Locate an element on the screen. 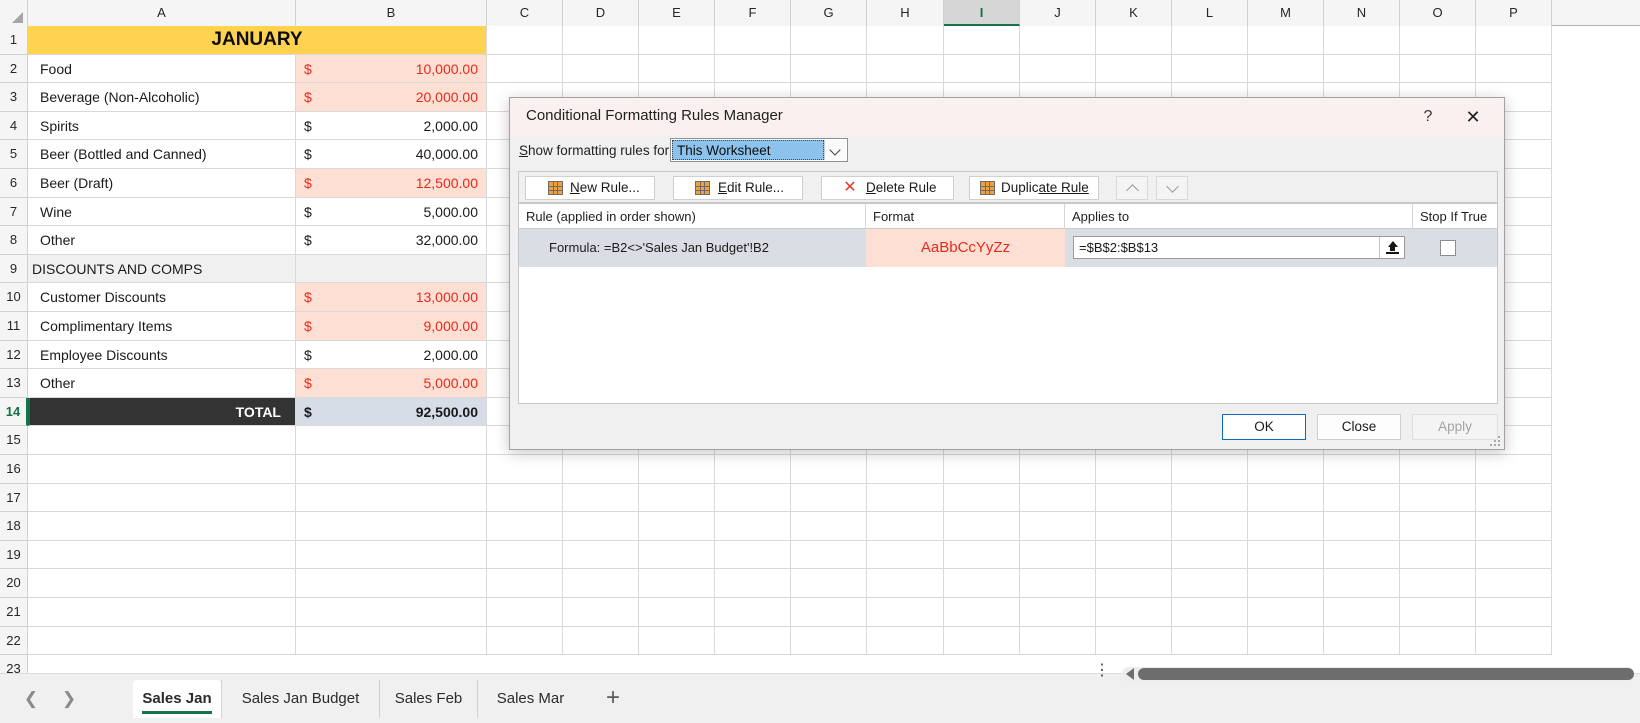  cell-M1 is located at coordinates (1286, 40).